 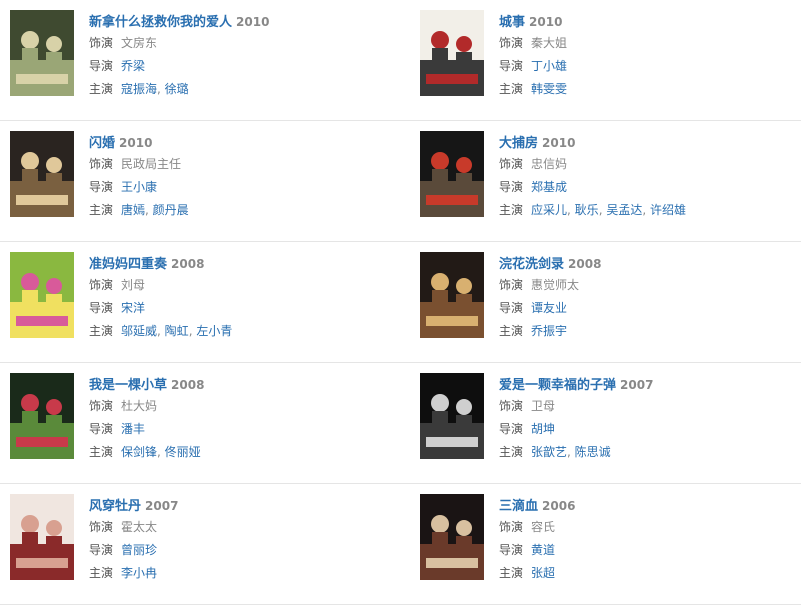 I want to click on film-info: 闪婚 2010 饰演 民政局主任 导演 王小康 主演 唐嫣, 颜丹晨, so click(x=239, y=176).